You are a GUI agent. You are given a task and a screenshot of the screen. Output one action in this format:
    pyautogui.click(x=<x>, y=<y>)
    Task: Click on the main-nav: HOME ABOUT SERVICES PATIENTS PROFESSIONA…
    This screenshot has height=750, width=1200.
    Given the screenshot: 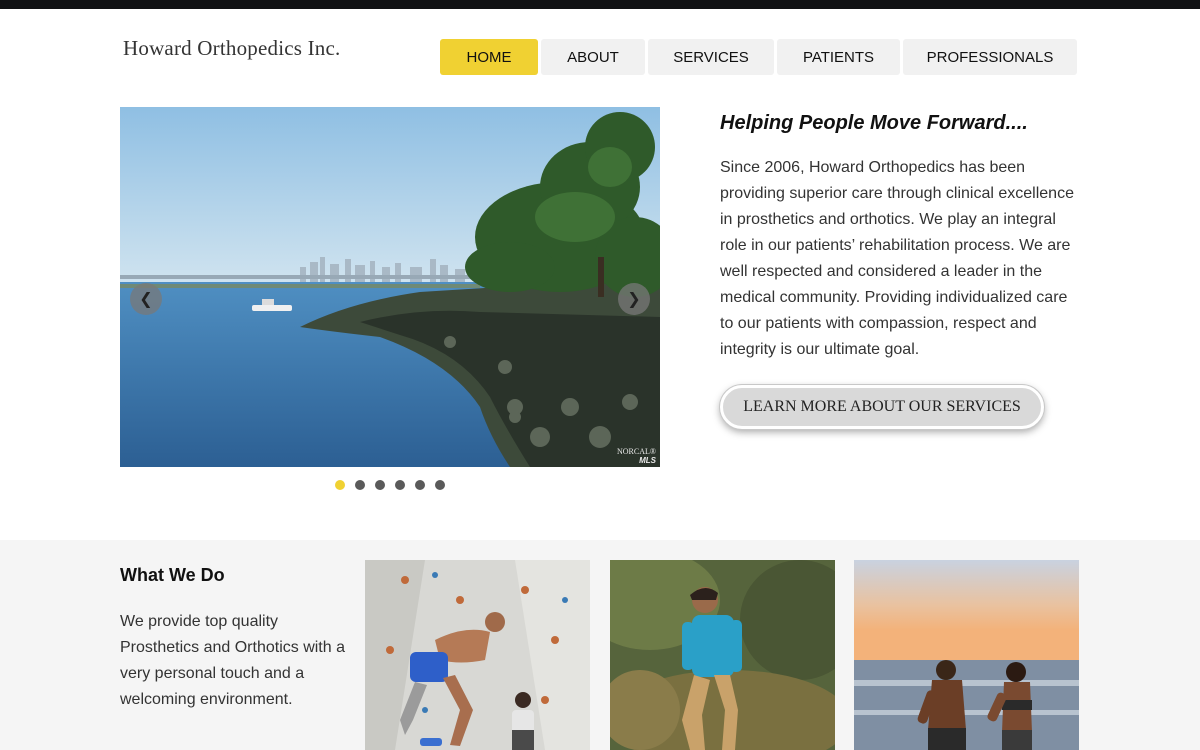 What is the action you would take?
    pyautogui.click(x=758, y=57)
    